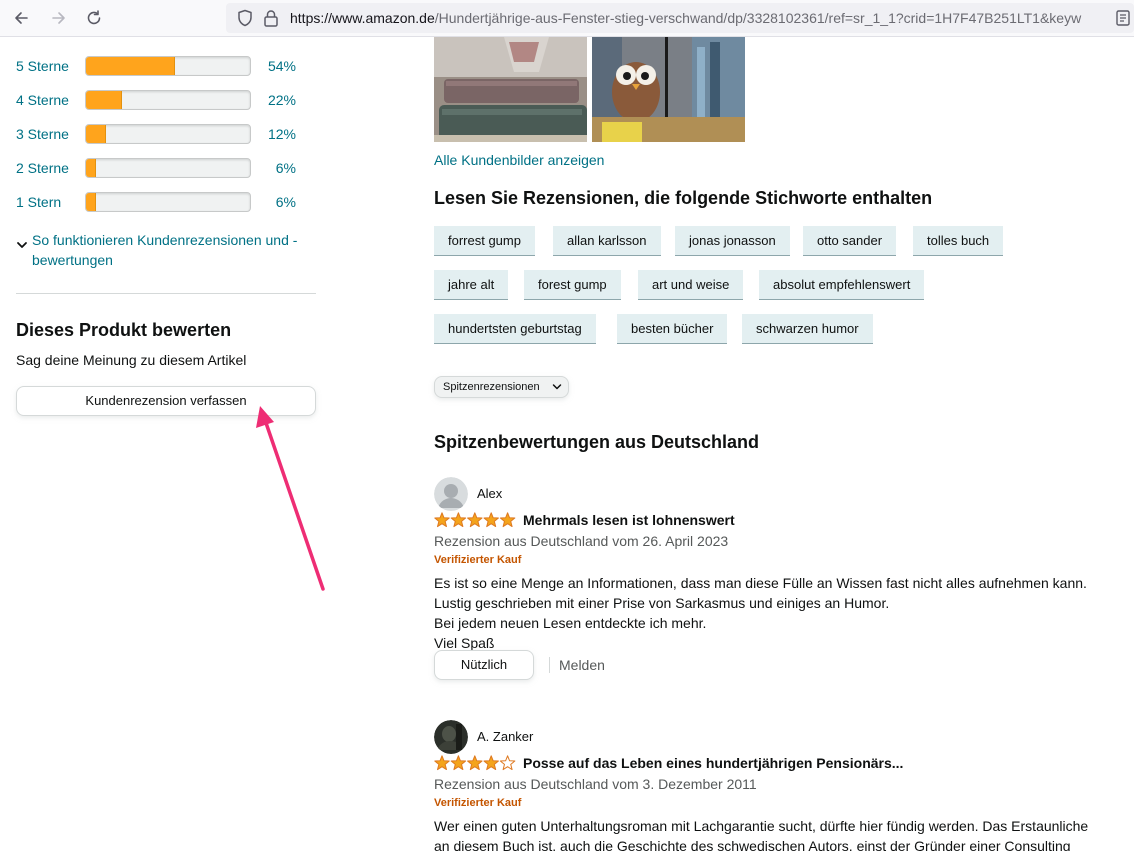 Image resolution: width=1134 pixels, height=851 pixels. I want to click on review-title: Mehrmals lesen ist lohnenswert, so click(629, 520).